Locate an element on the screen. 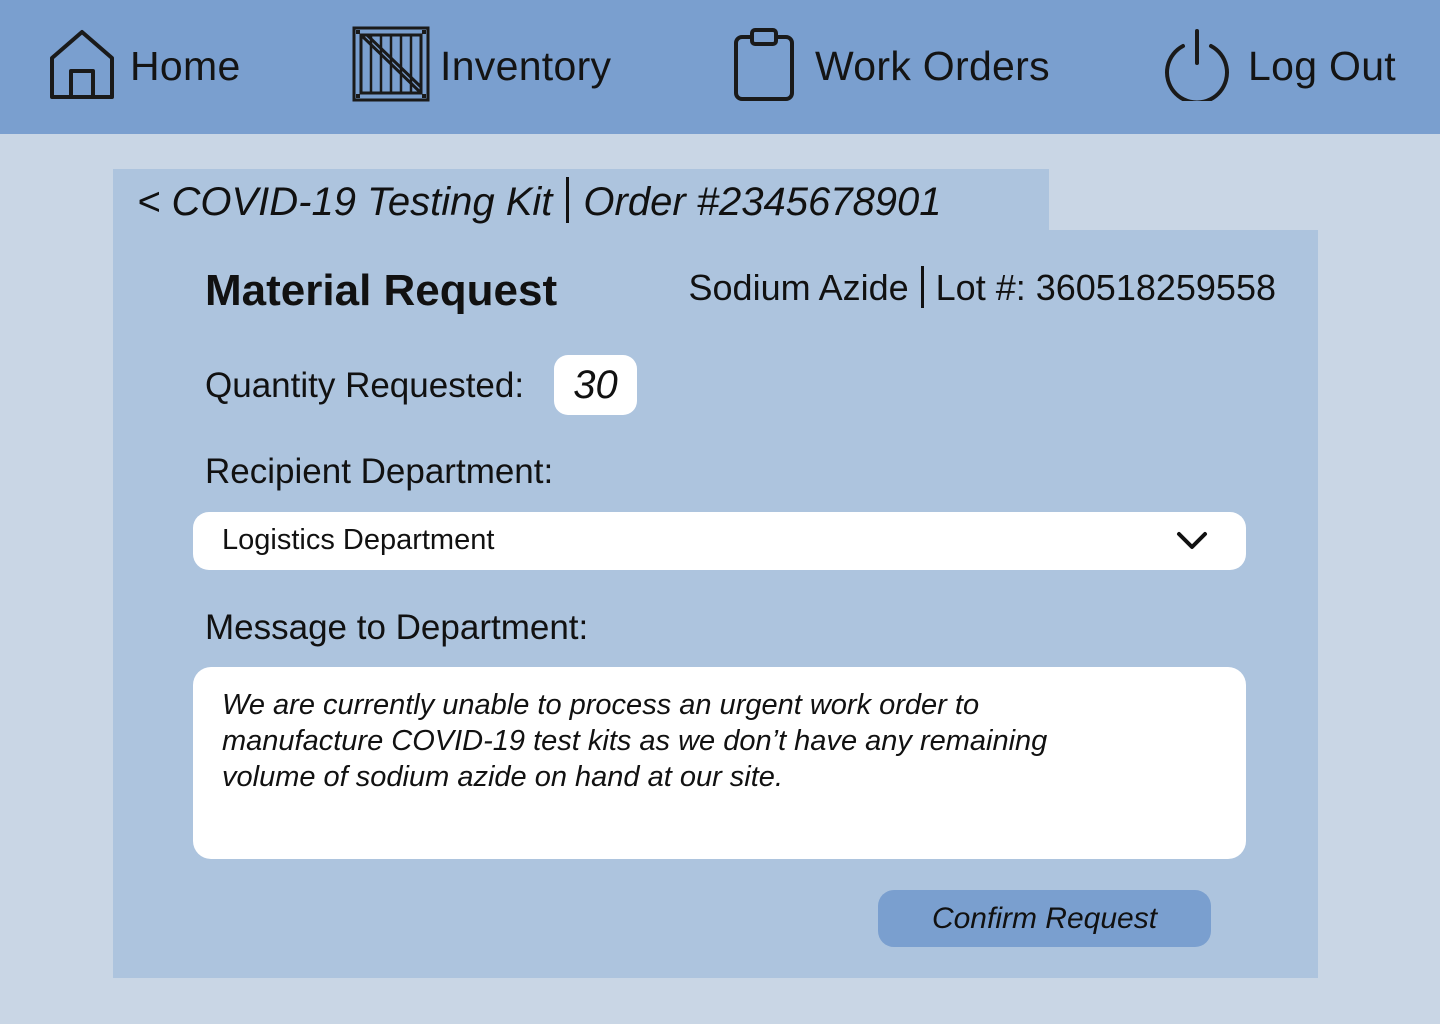 This screenshot has width=1440, height=1024. nav-work-orders-label: Work Orders is located at coordinates (932, 65).